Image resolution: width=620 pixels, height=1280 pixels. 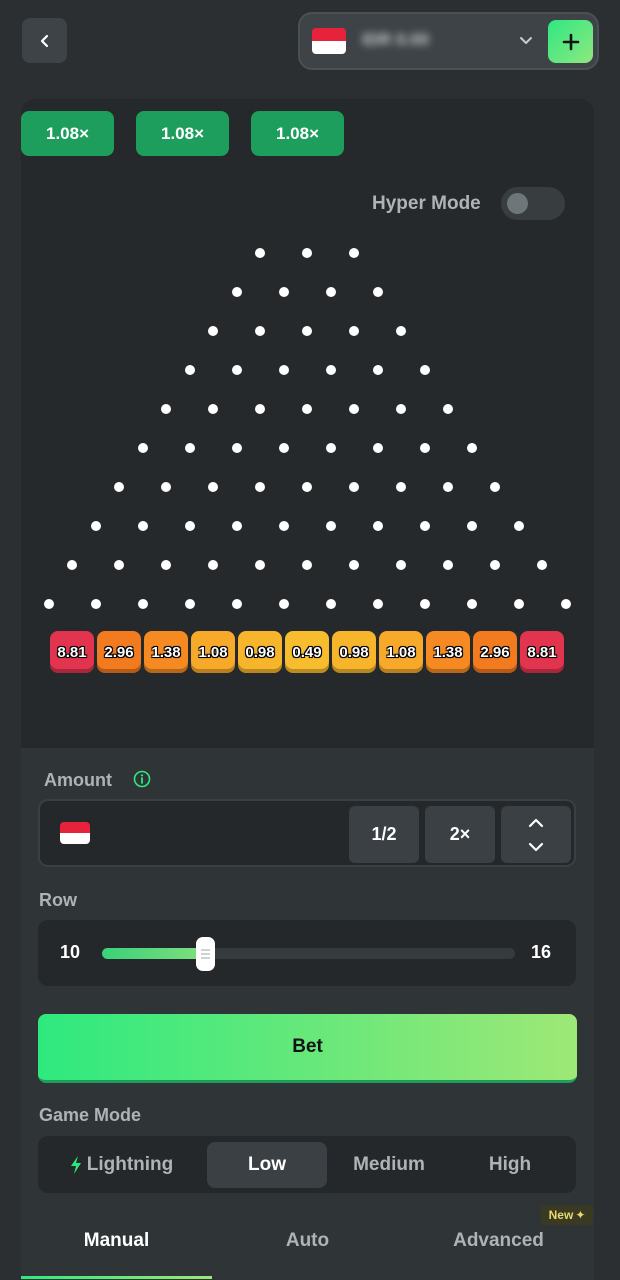 I want to click on mode-tab-low: Low, so click(x=267, y=1165).